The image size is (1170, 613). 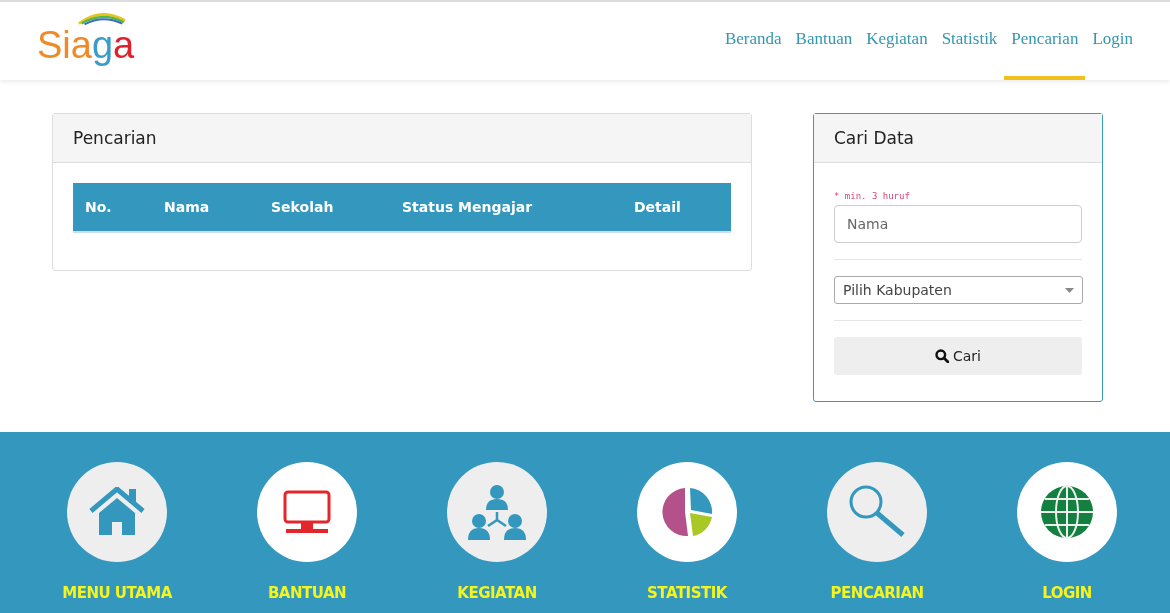 What do you see at coordinates (969, 41) in the screenshot?
I see `nav-link: Statistik` at bounding box center [969, 41].